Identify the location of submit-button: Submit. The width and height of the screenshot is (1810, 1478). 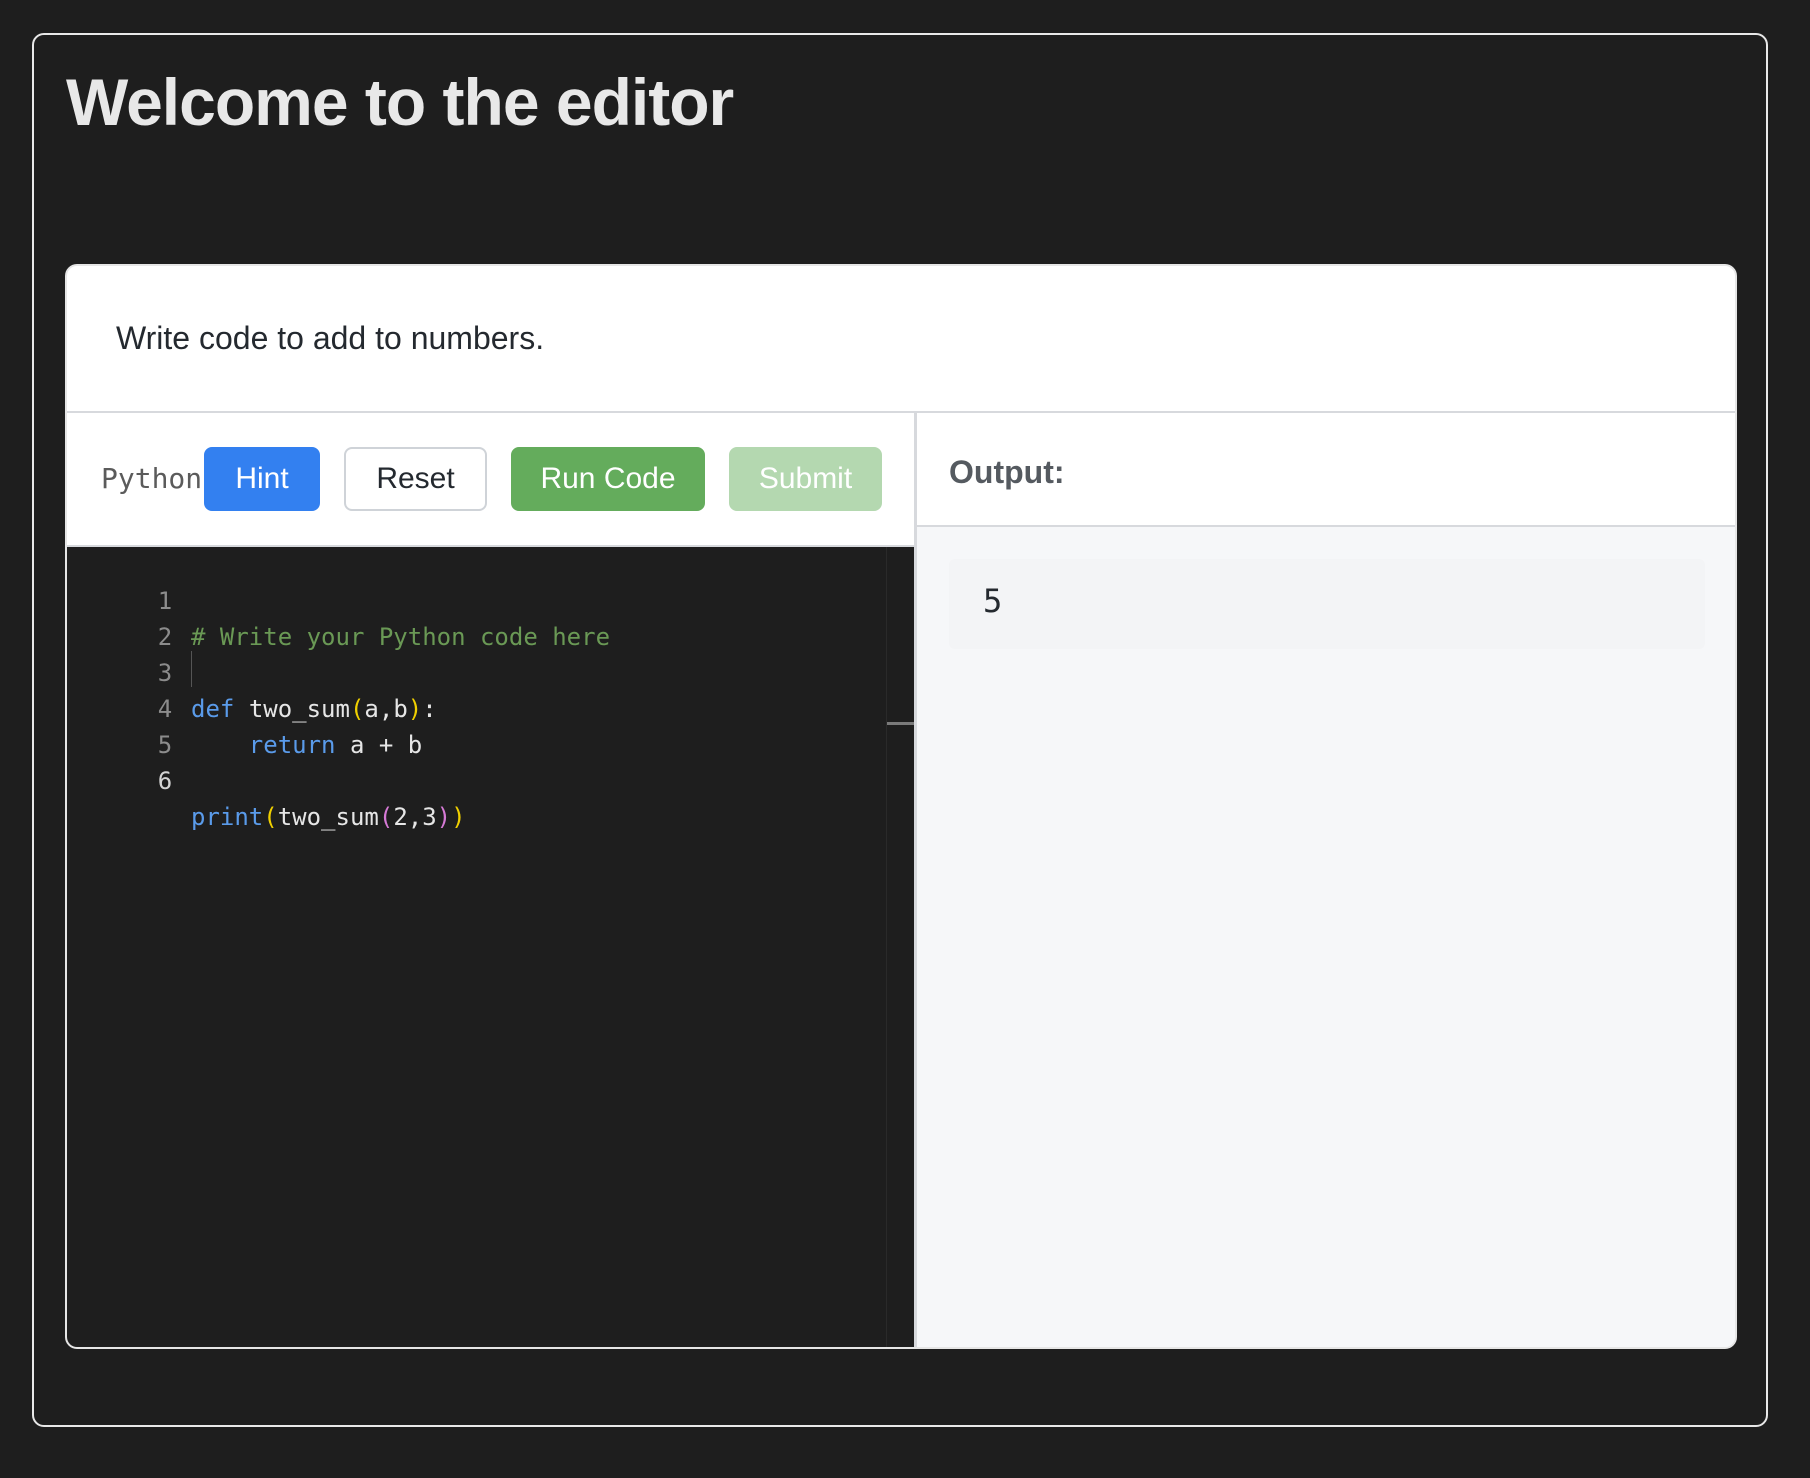
(805, 479).